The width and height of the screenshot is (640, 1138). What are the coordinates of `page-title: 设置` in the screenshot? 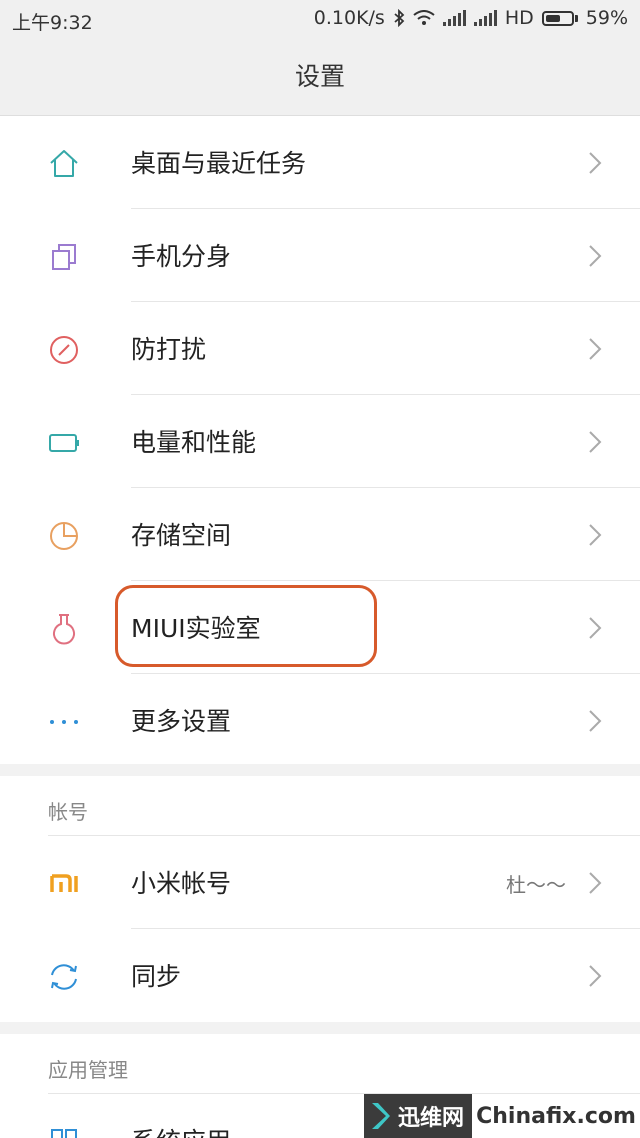 It's located at (320, 77).